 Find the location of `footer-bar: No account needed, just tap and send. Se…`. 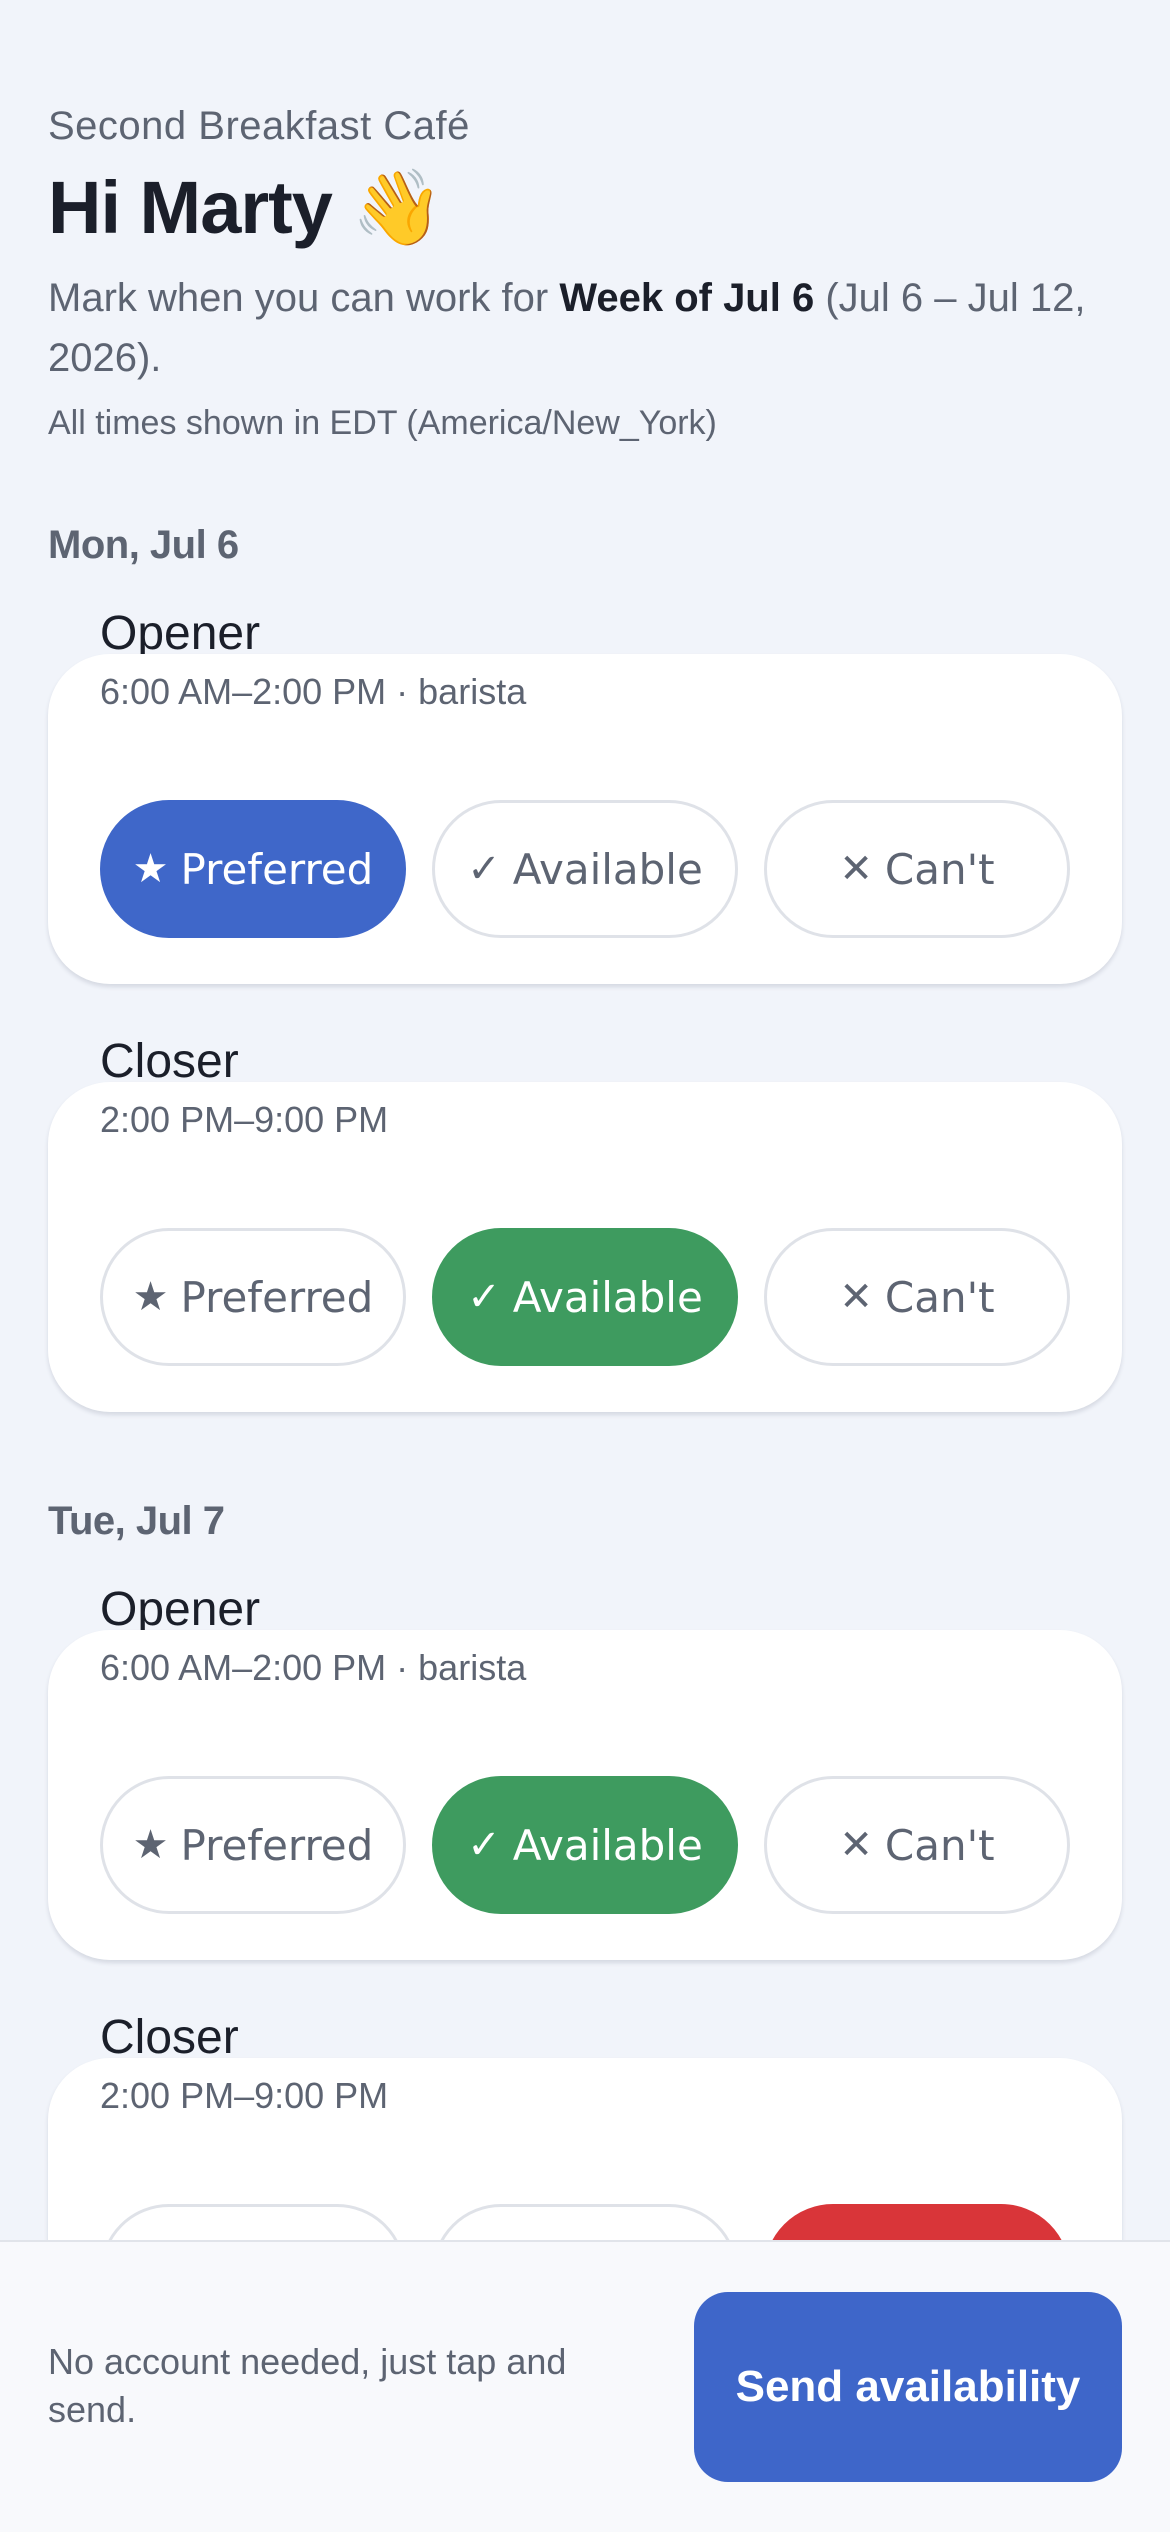

footer-bar: No account needed, just tap and send. Se… is located at coordinates (585, 2386).